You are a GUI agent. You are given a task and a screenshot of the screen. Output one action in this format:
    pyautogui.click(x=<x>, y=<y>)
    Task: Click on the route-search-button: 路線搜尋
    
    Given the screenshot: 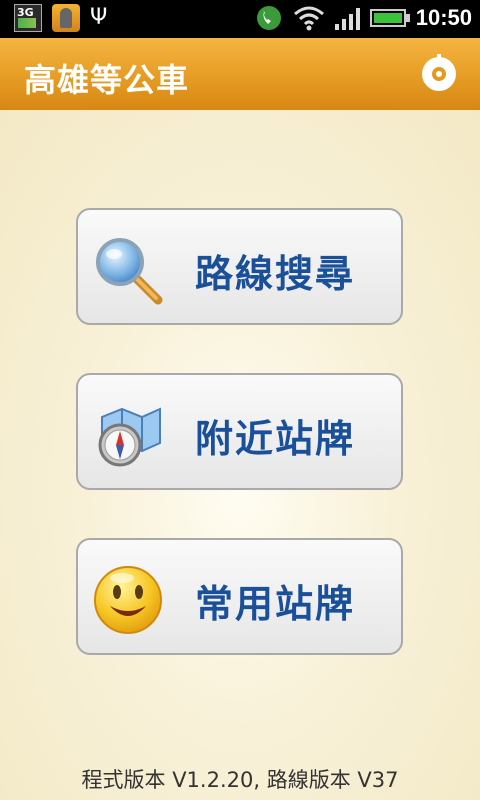 What is the action you would take?
    pyautogui.click(x=239, y=266)
    